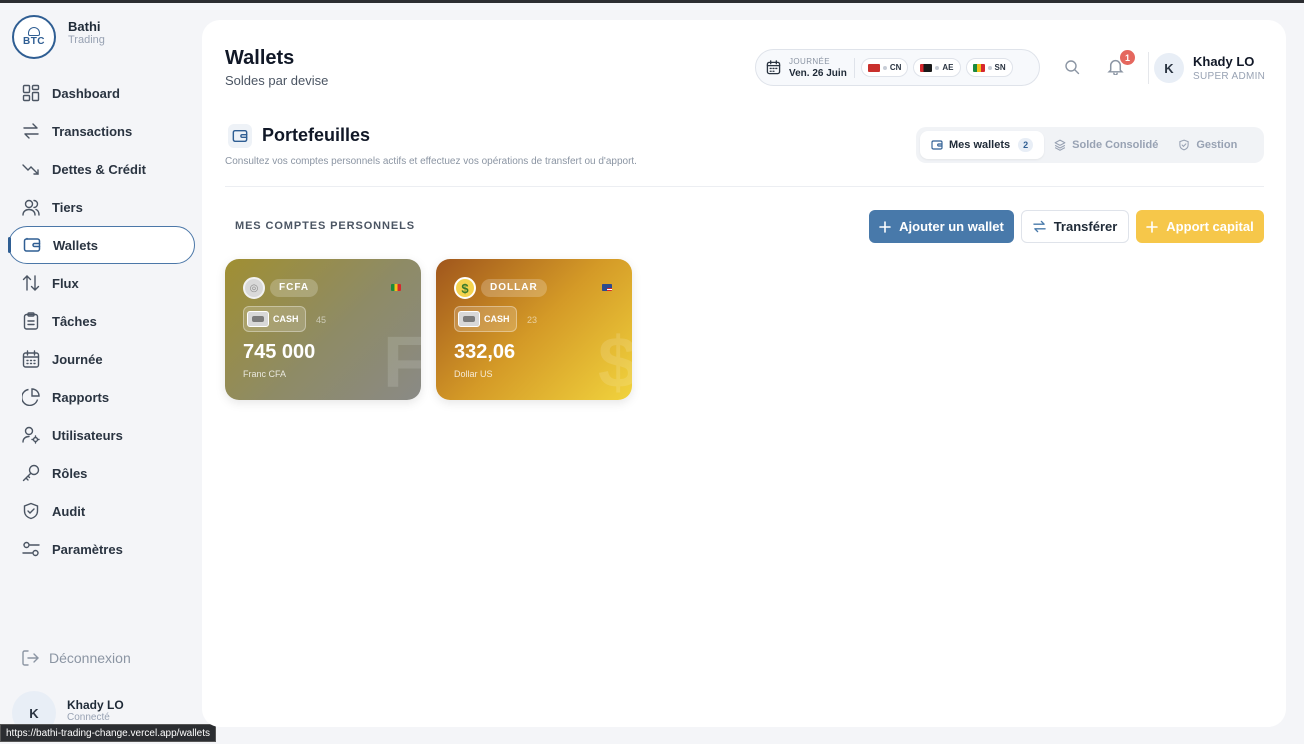 The image size is (1304, 744). I want to click on sidebar-item-transactions: Transactions, so click(101, 131).